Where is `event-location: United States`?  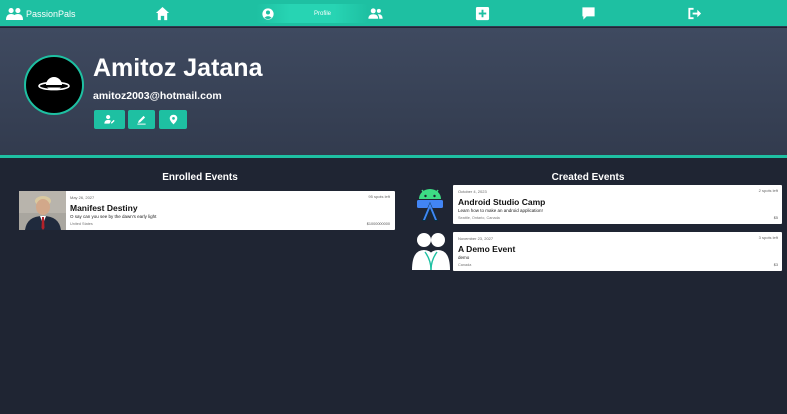
event-location: United States is located at coordinates (81, 224).